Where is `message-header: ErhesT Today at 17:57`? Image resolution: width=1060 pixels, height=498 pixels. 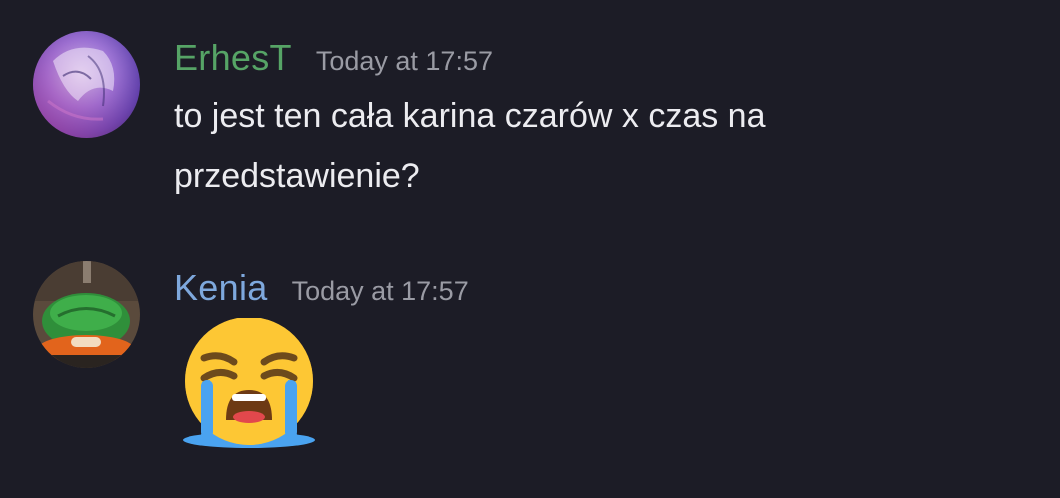 message-header: ErhesT Today at 17:57 is located at coordinates (607, 58).